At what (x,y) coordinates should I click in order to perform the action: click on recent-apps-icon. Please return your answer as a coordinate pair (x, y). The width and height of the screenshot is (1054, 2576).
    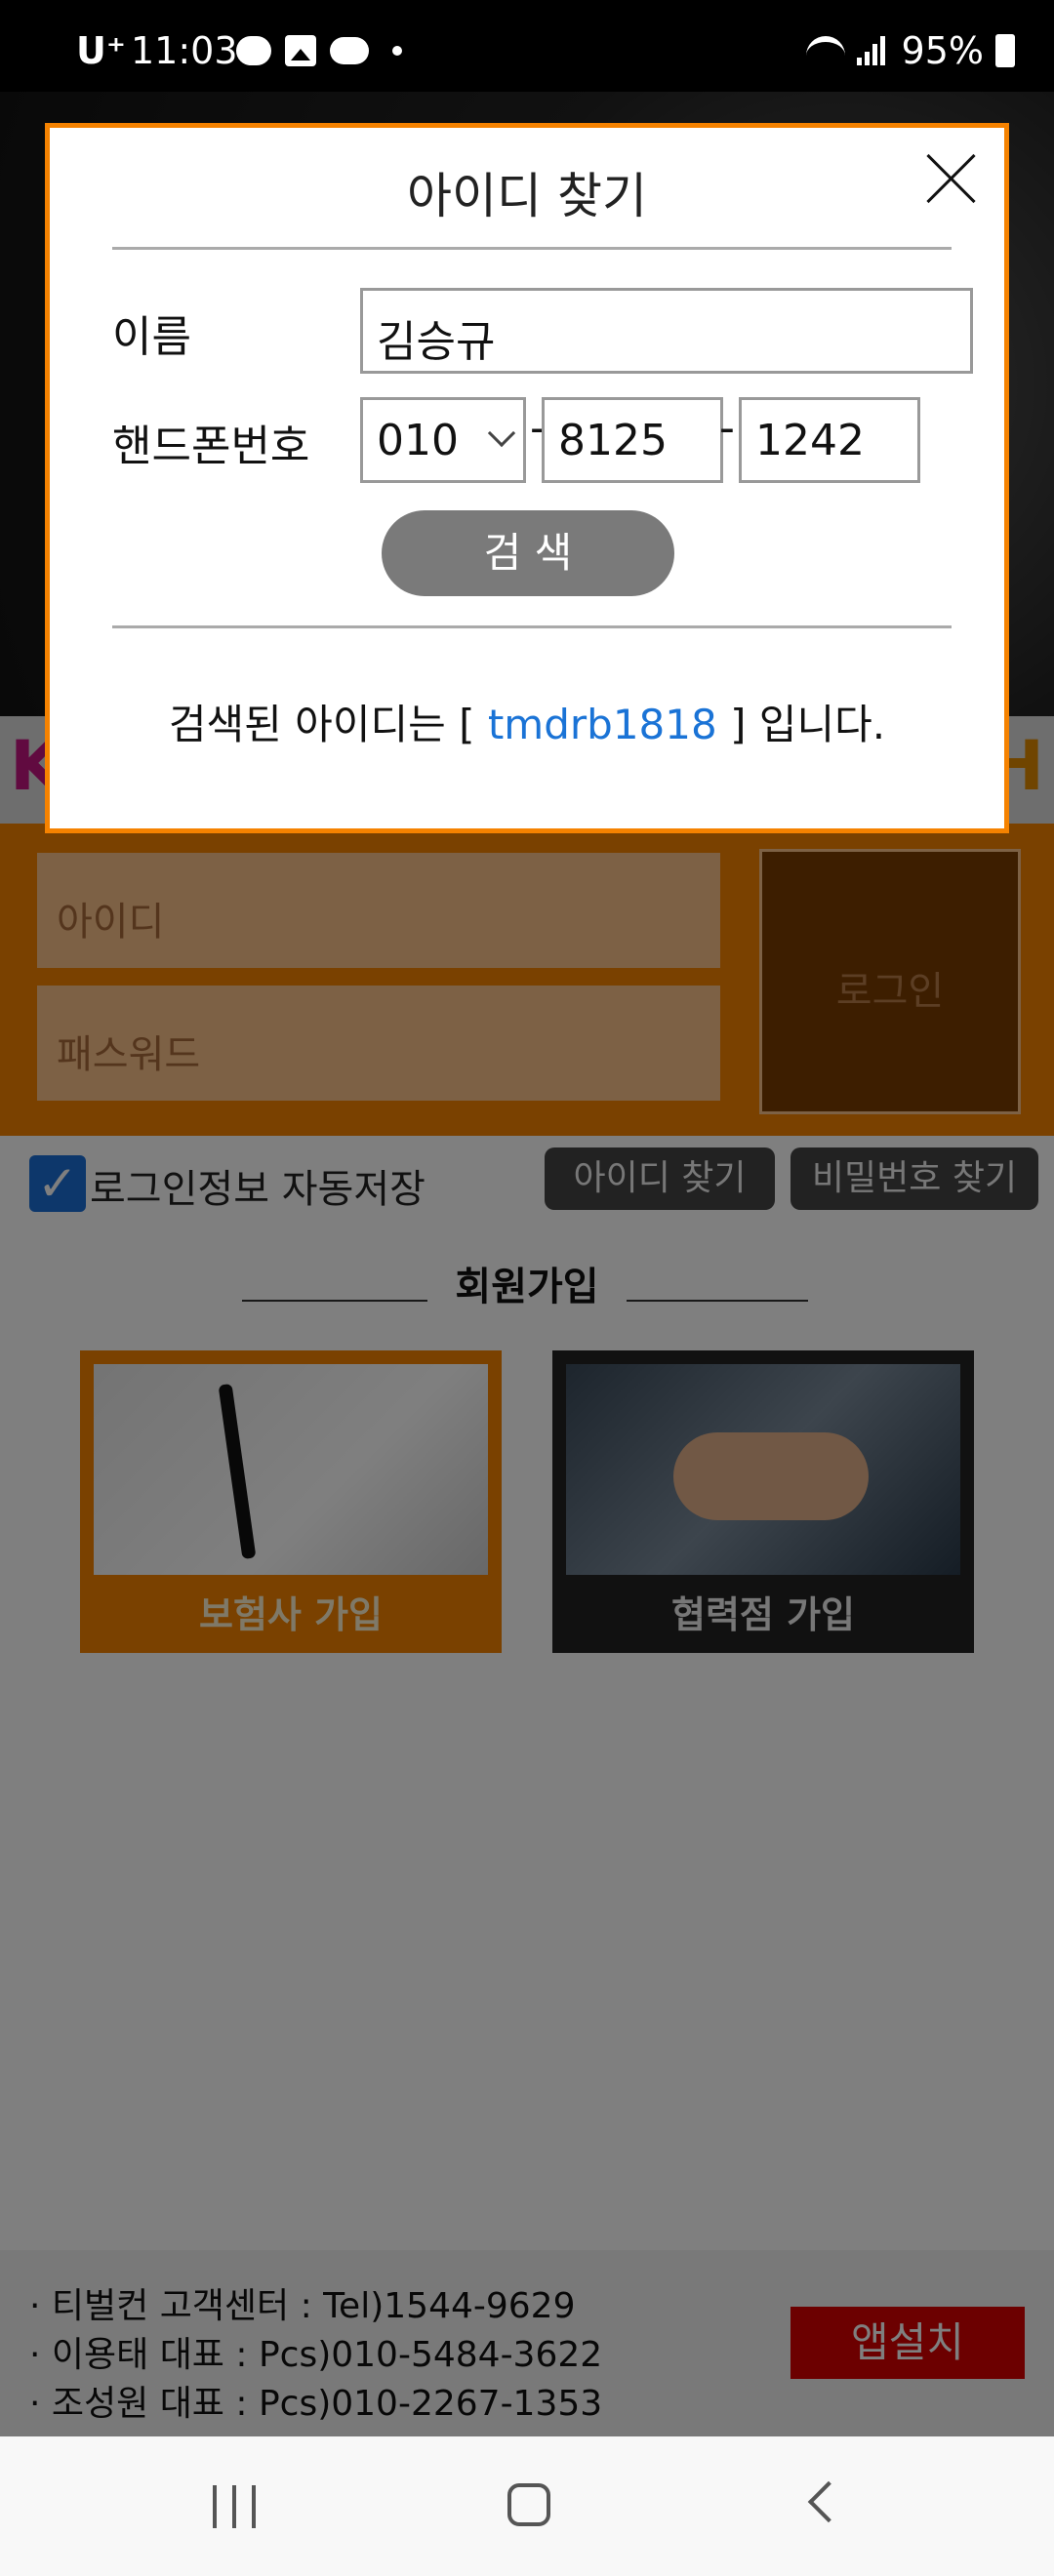
    Looking at the image, I should click on (234, 2506).